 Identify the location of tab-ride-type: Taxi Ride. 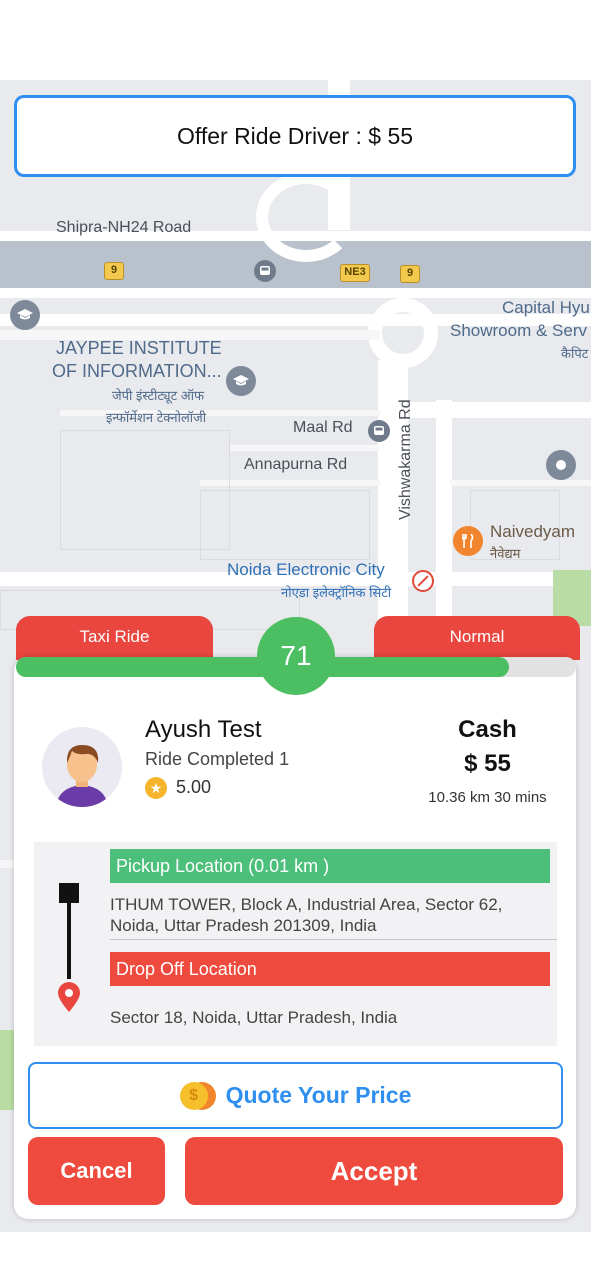
(114, 638).